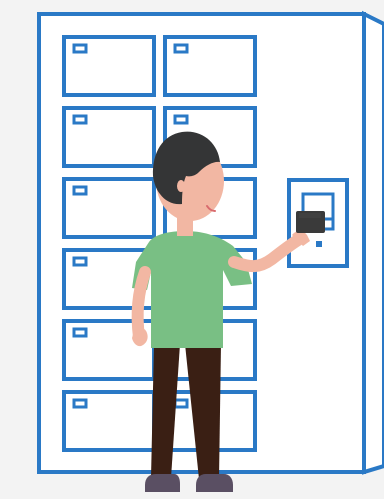 This screenshot has width=384, height=499. What do you see at coordinates (181, 186) in the screenshot?
I see `ear` at bounding box center [181, 186].